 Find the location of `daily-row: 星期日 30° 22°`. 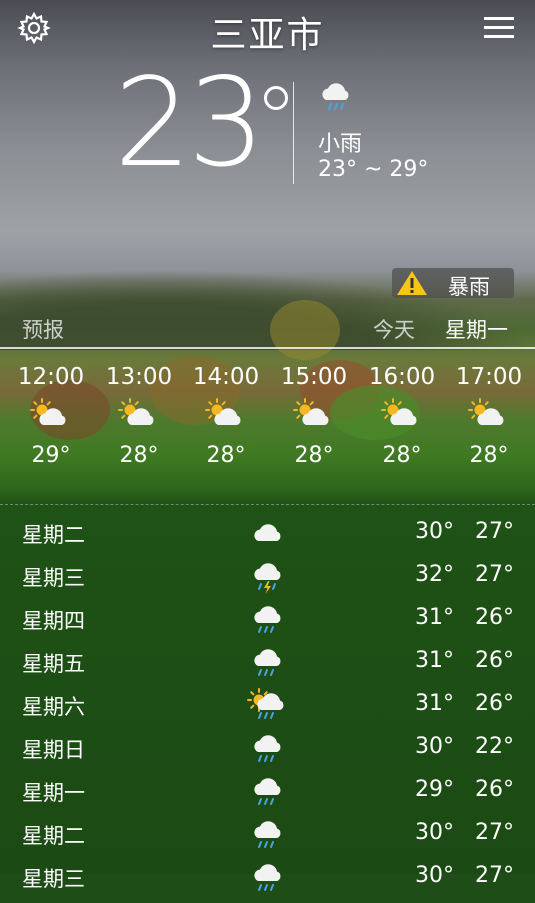

daily-row: 星期日 30° 22° is located at coordinates (267, 752).